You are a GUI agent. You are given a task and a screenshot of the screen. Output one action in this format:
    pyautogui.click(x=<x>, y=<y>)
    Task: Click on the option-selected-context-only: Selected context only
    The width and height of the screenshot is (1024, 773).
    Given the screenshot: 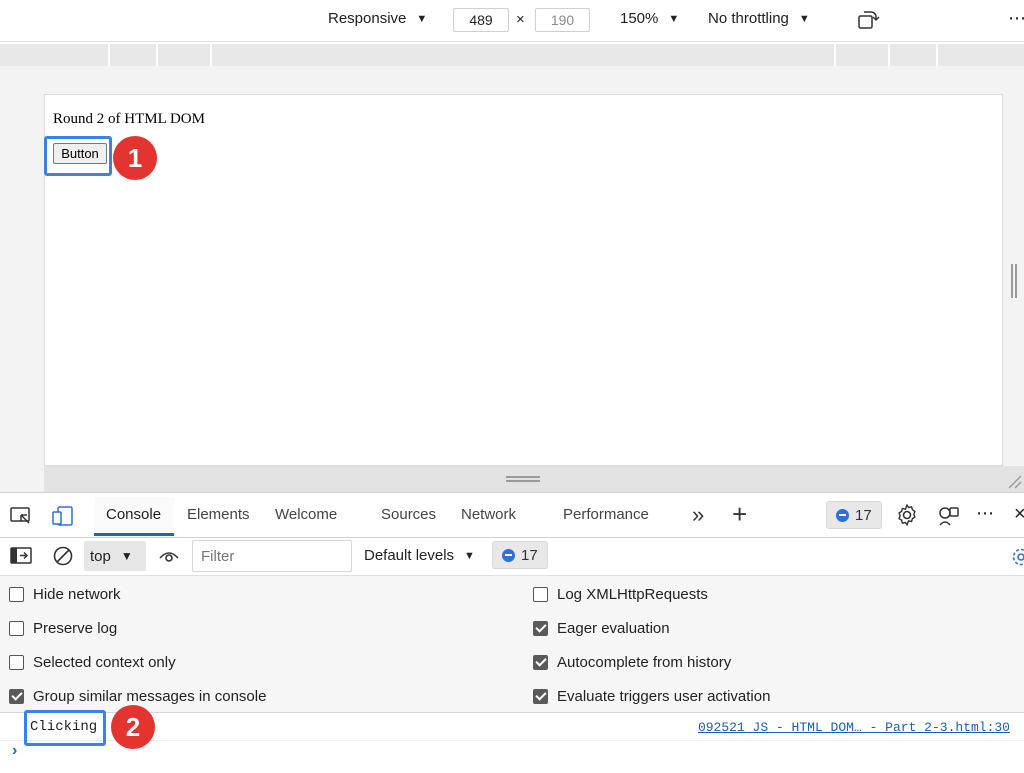 What is the action you would take?
    pyautogui.click(x=92, y=662)
    